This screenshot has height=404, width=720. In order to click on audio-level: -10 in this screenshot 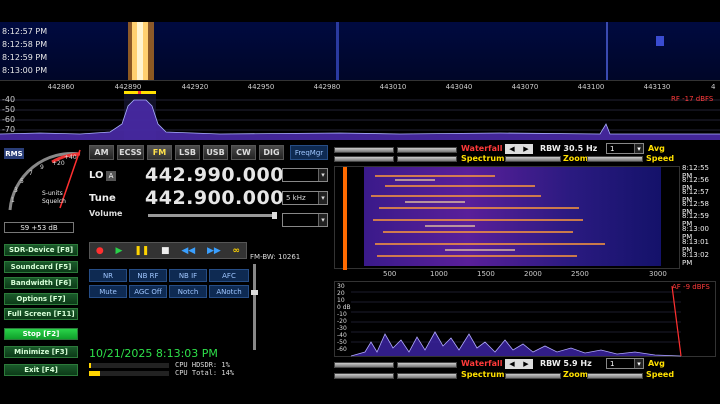, I will do `click(342, 314)`.